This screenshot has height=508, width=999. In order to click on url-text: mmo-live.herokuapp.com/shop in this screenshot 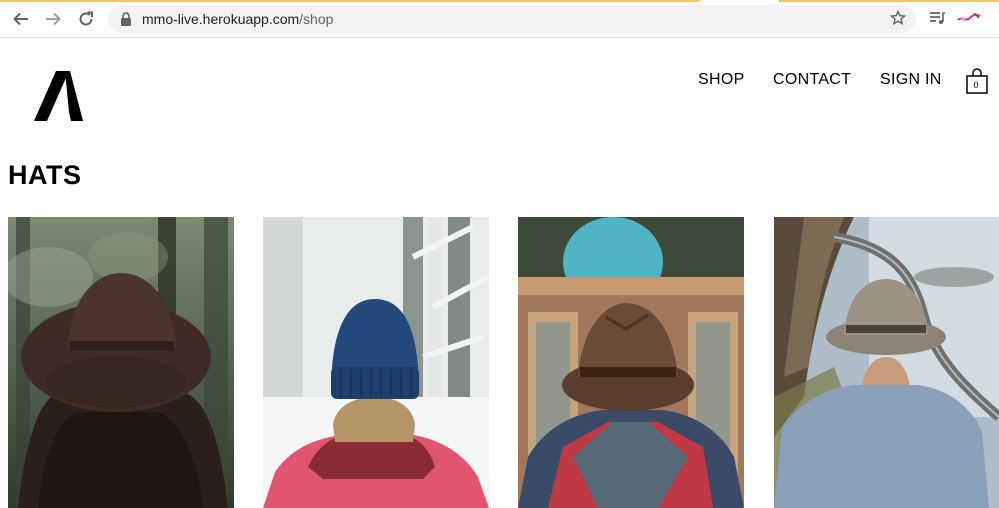, I will do `click(237, 19)`.